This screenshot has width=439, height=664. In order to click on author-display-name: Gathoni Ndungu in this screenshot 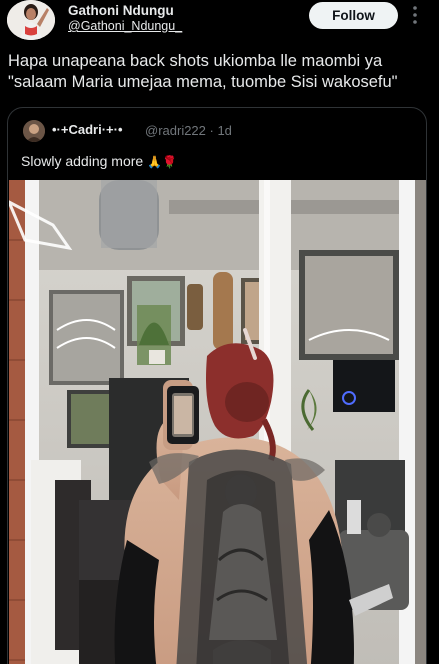, I will do `click(121, 10)`.